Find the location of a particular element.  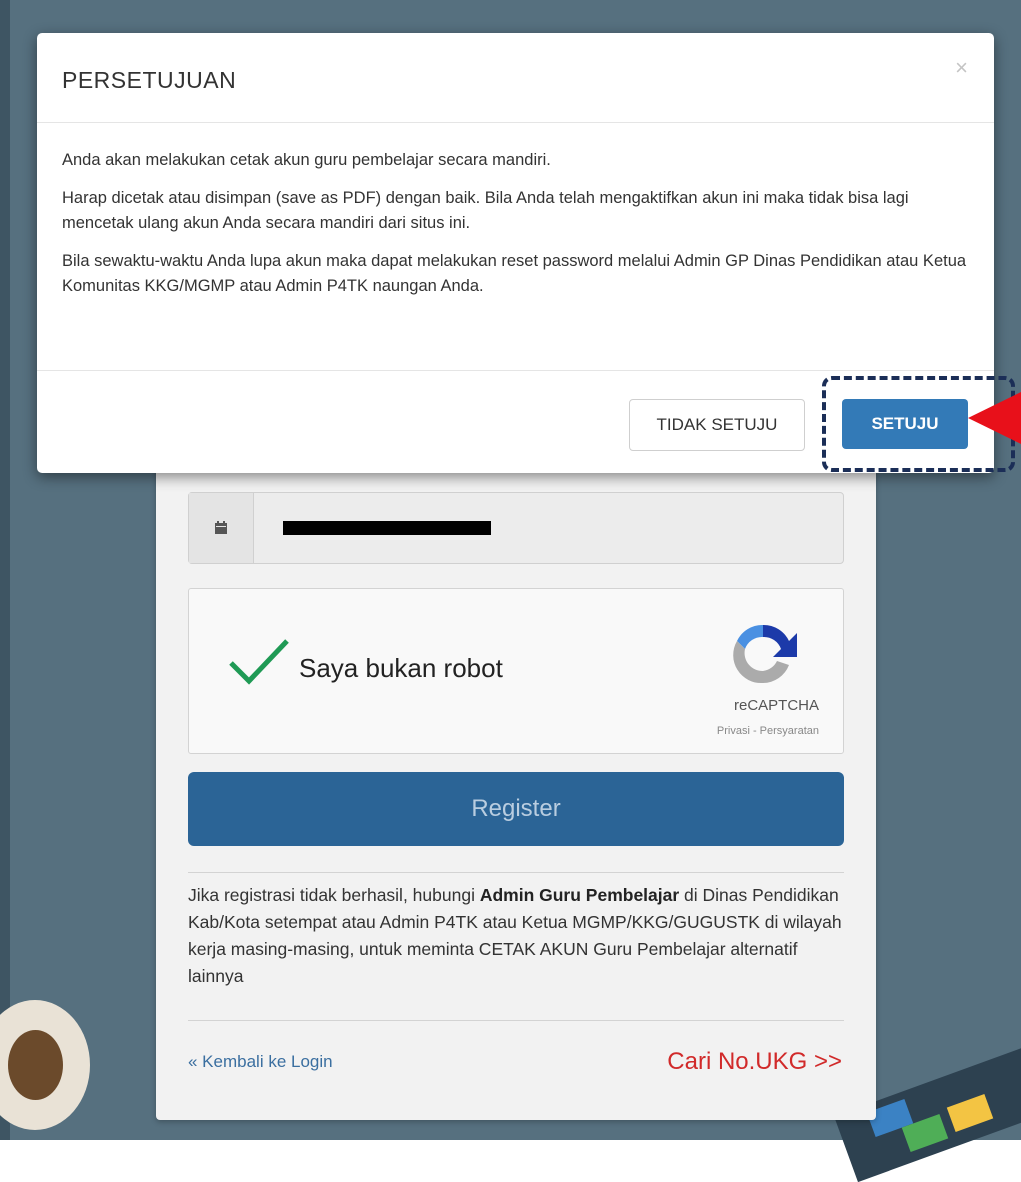

register-button: Register is located at coordinates (516, 809).